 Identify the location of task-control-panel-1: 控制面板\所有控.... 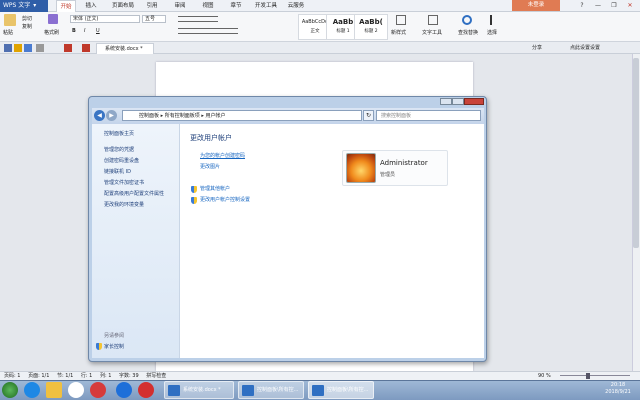
(271, 390).